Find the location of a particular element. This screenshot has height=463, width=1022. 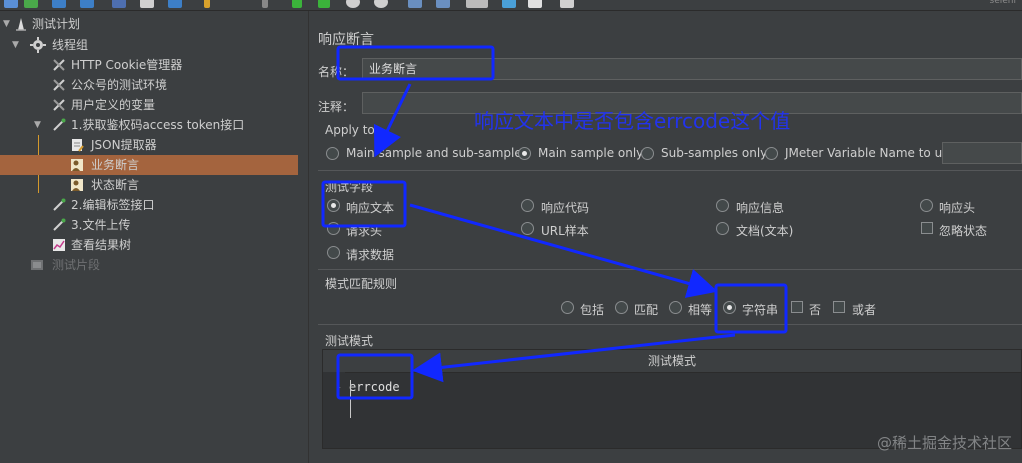

rule-option-label: 相等 is located at coordinates (700, 310).